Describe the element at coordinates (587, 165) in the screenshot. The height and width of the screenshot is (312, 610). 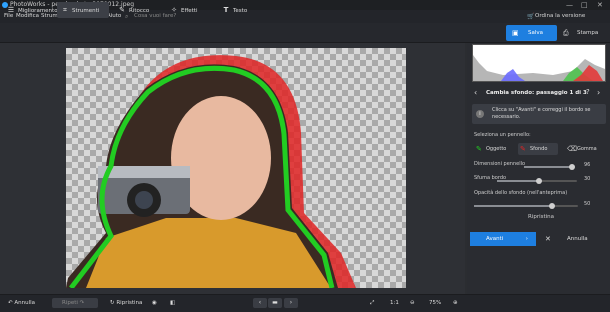
I see `brush-size-value: 96` at that location.